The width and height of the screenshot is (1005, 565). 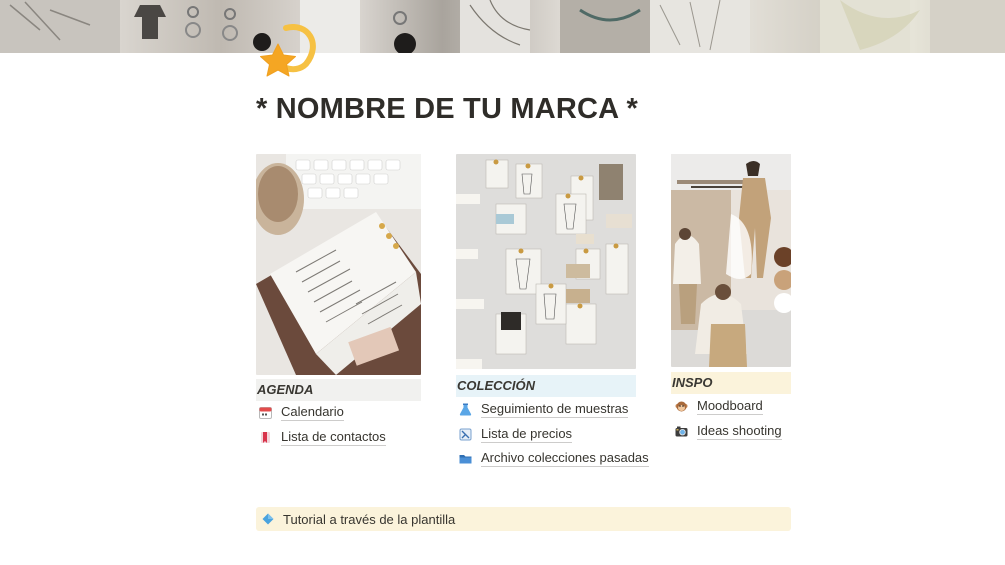 I want to click on link-label: Seguimiento de muestras, so click(x=555, y=409).